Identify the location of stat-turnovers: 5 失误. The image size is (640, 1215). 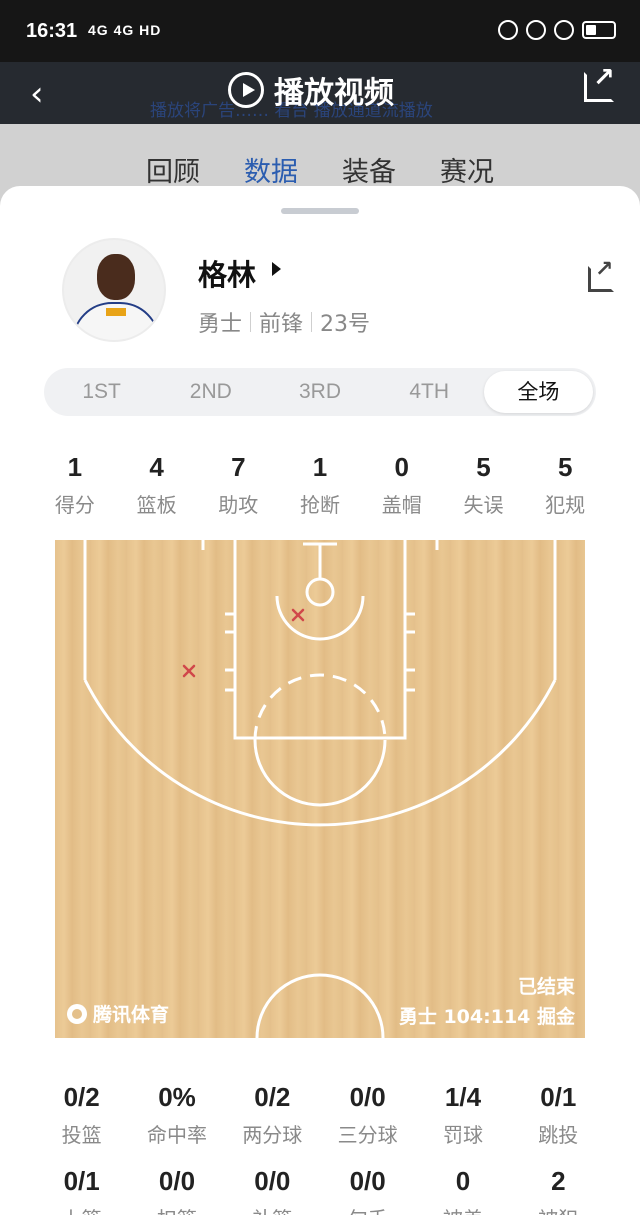
(483, 484).